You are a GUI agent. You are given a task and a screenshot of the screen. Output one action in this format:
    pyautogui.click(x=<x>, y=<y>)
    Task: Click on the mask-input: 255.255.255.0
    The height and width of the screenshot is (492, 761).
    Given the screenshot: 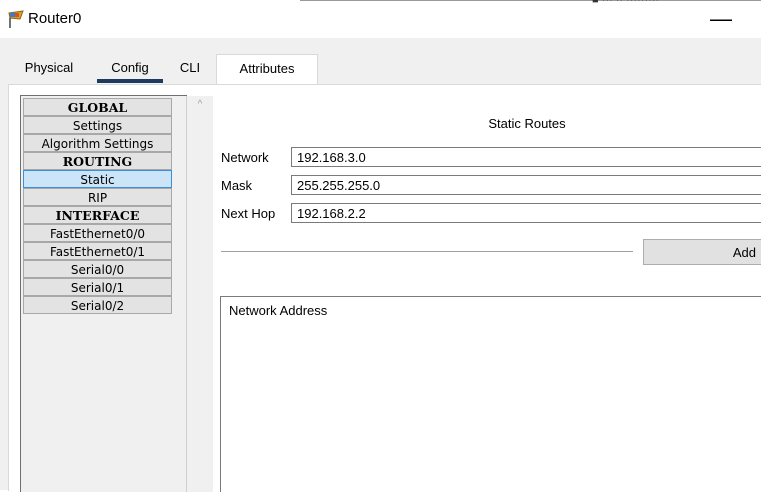 What is the action you would take?
    pyautogui.click(x=526, y=185)
    